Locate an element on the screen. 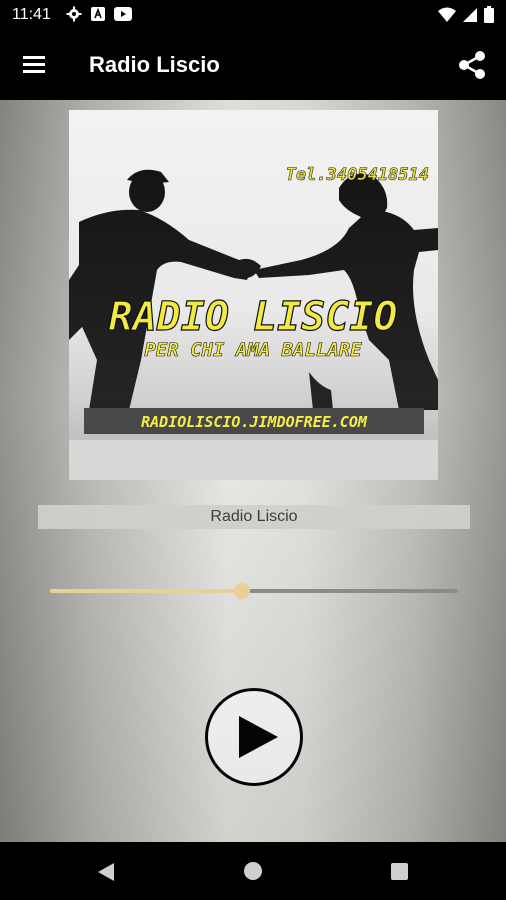 This screenshot has width=506, height=900. page-title: Radio Liscio is located at coordinates (154, 64).